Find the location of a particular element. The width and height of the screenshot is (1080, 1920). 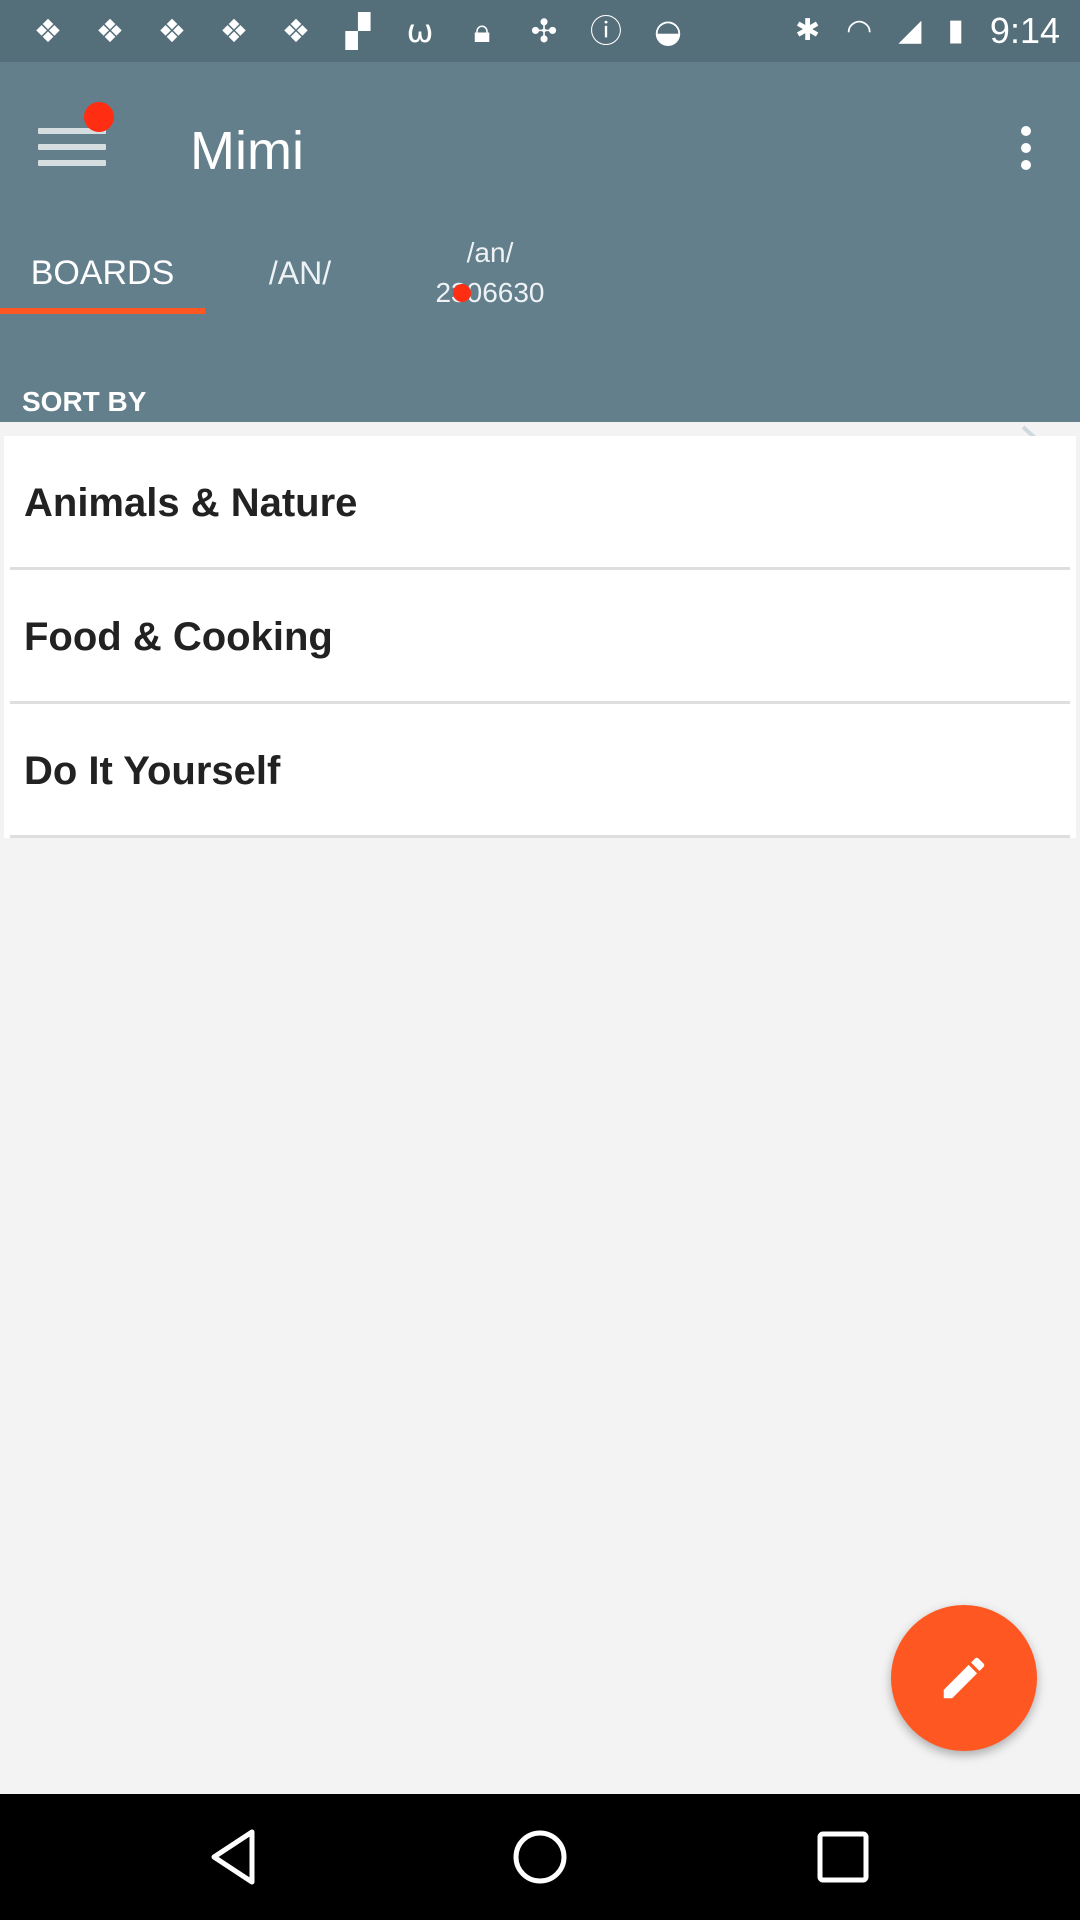

board-item-label: Food & Cooking is located at coordinates (178, 636).